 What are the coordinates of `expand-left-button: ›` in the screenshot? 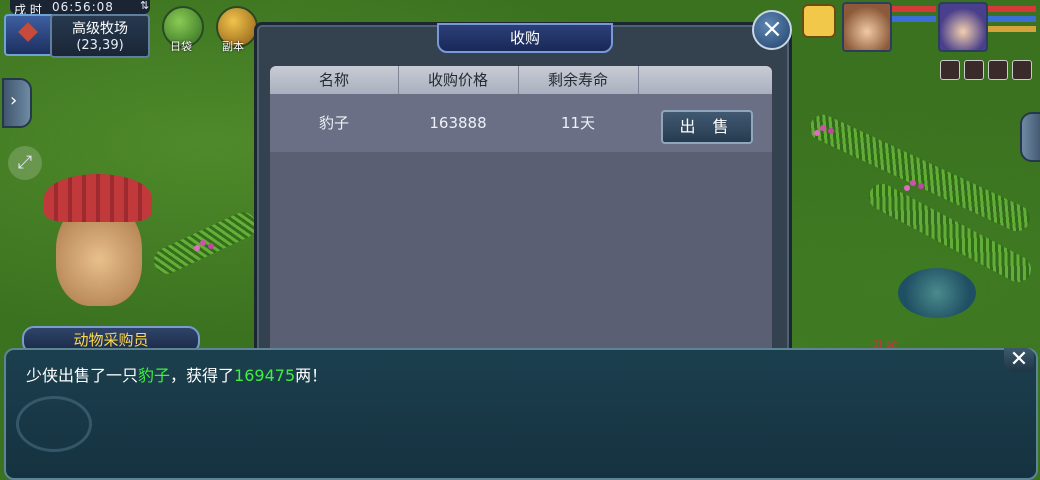 It's located at (17, 103).